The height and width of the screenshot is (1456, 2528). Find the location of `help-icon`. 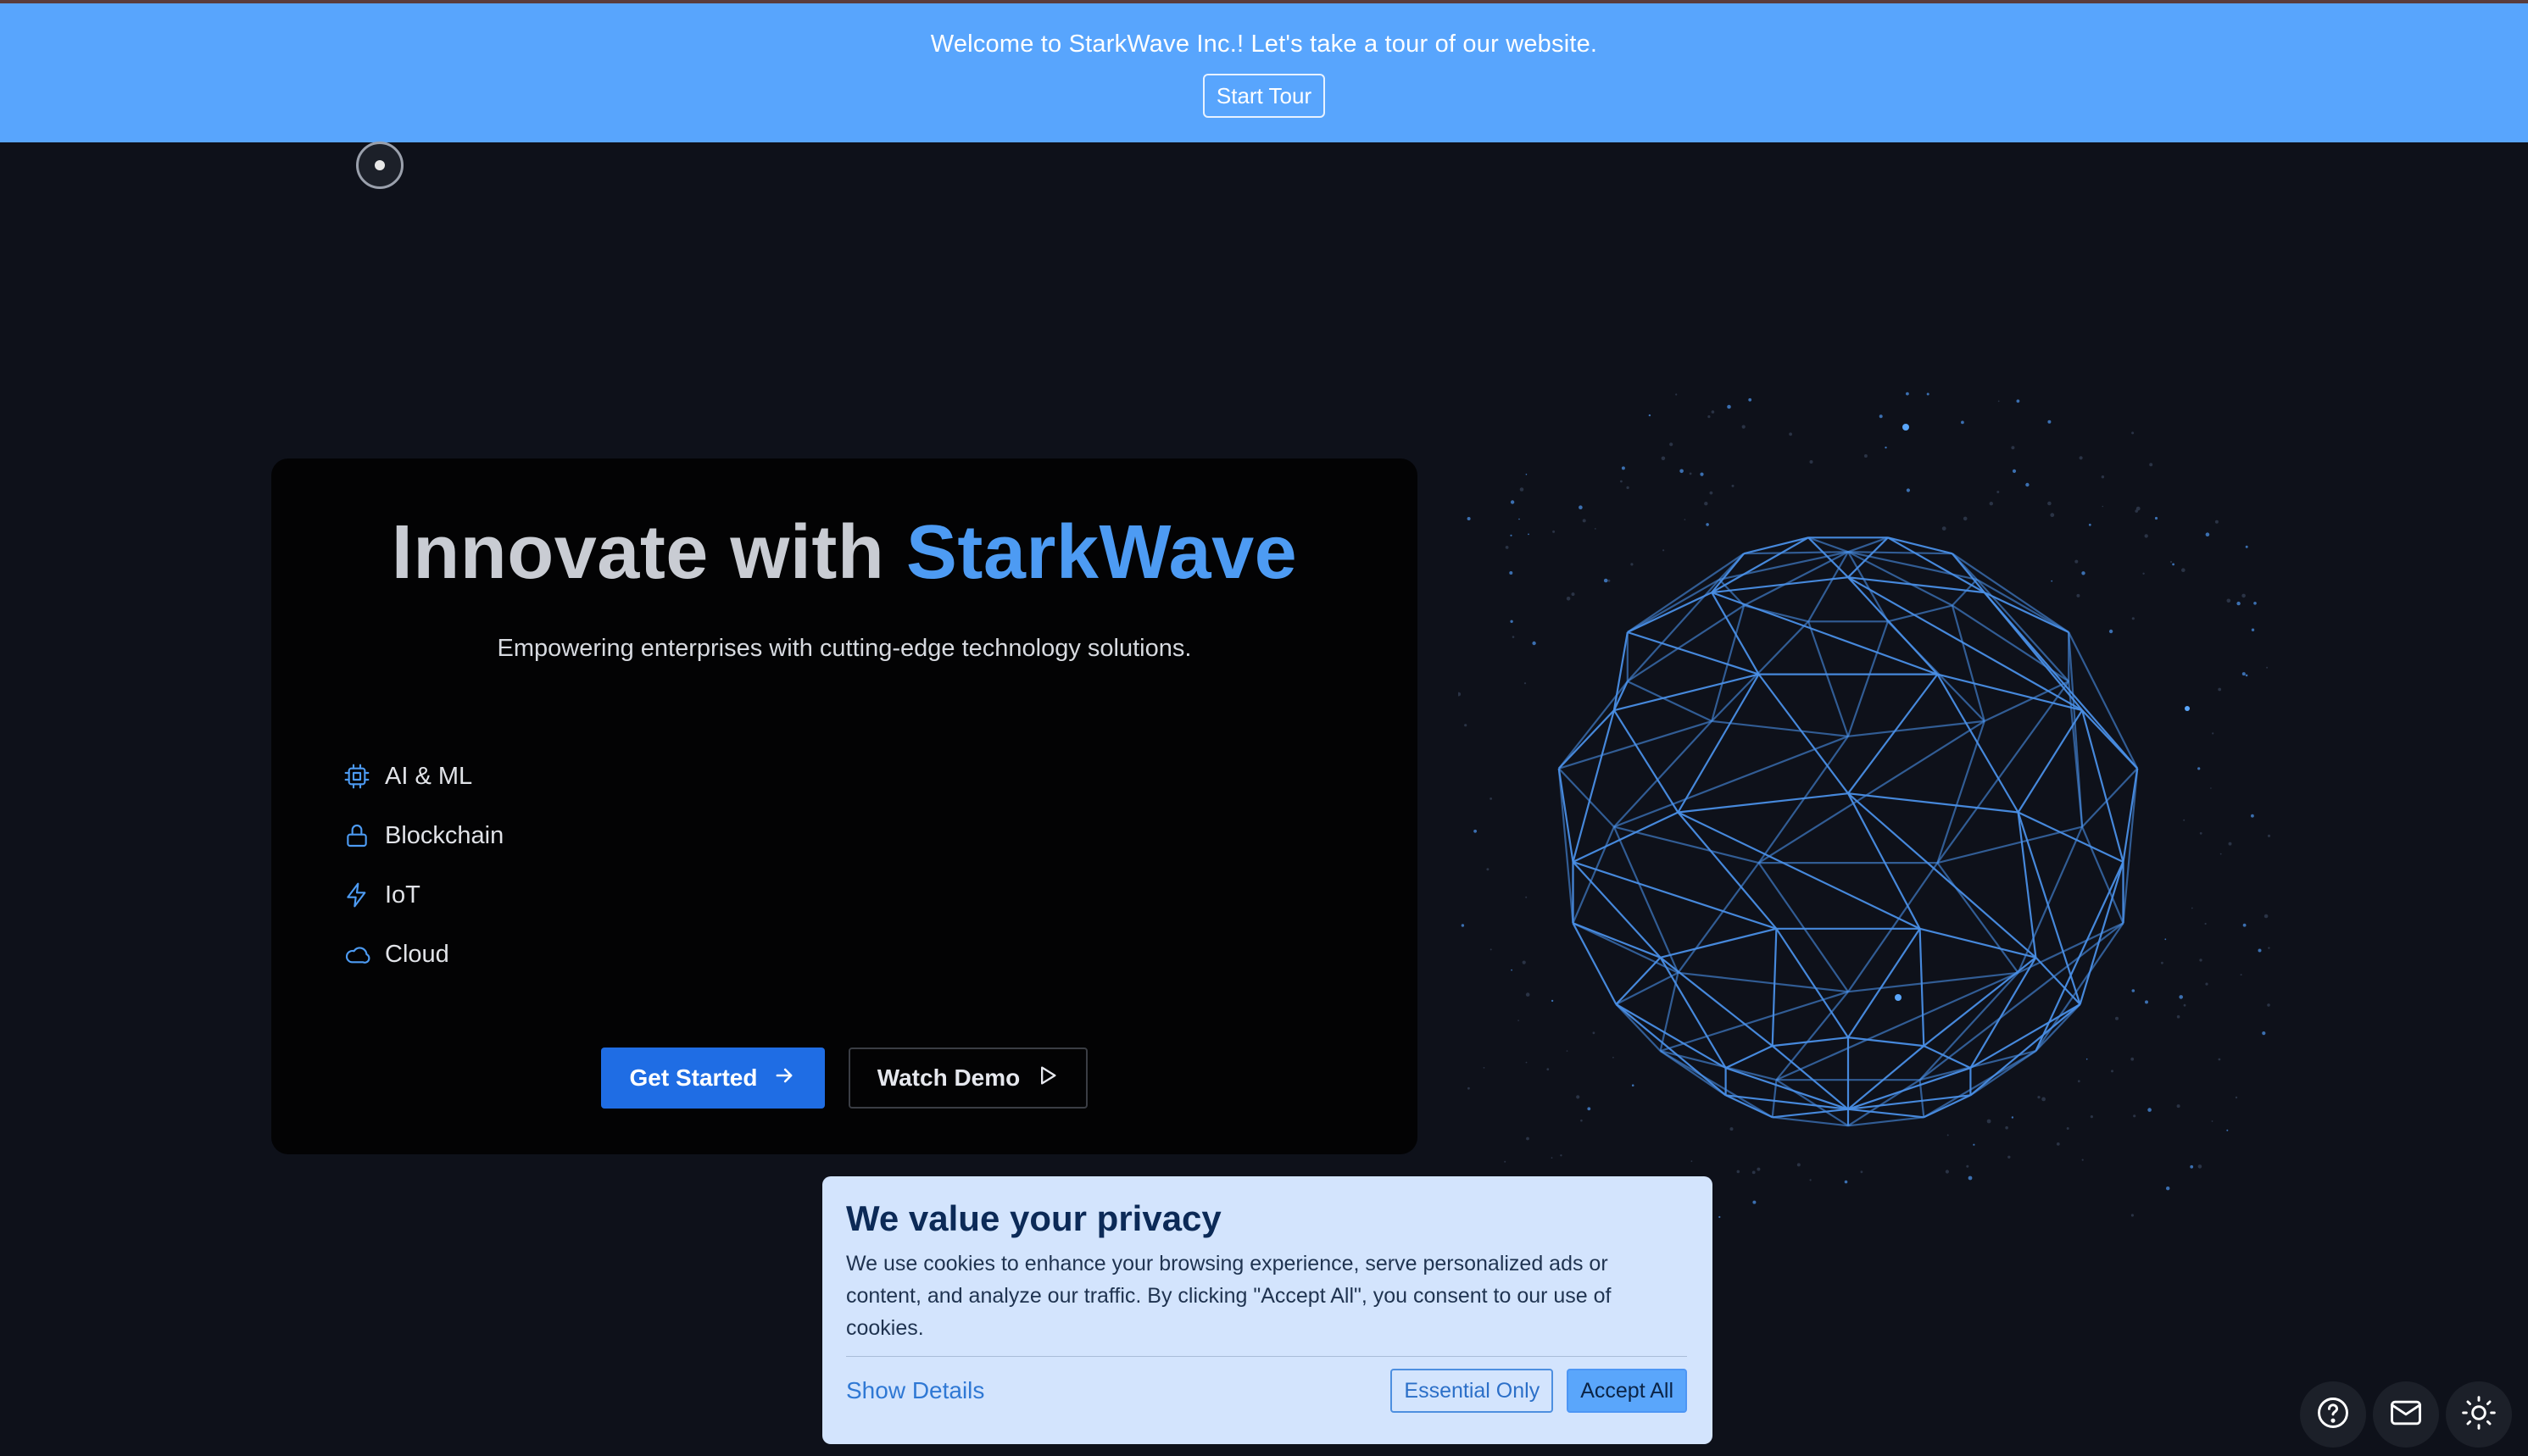

help-icon is located at coordinates (2333, 1415).